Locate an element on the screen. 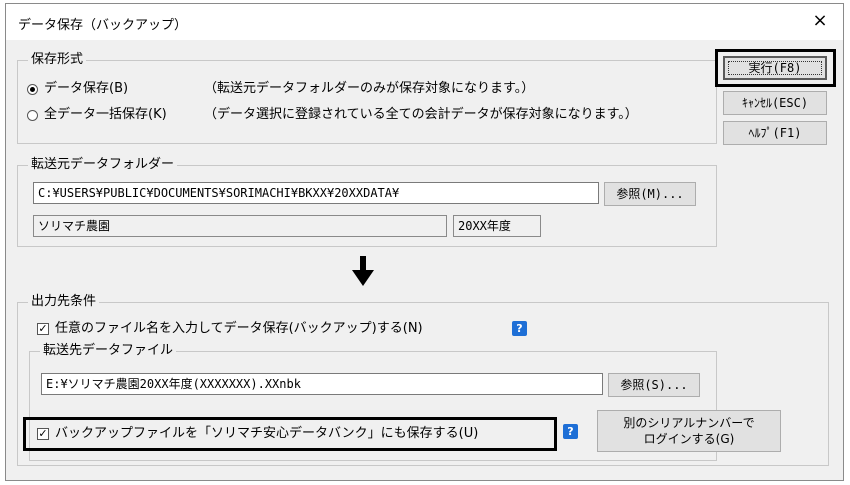  data-save-note: （転送元データフォルダーのみが保存対象になります。） is located at coordinates (369, 88).